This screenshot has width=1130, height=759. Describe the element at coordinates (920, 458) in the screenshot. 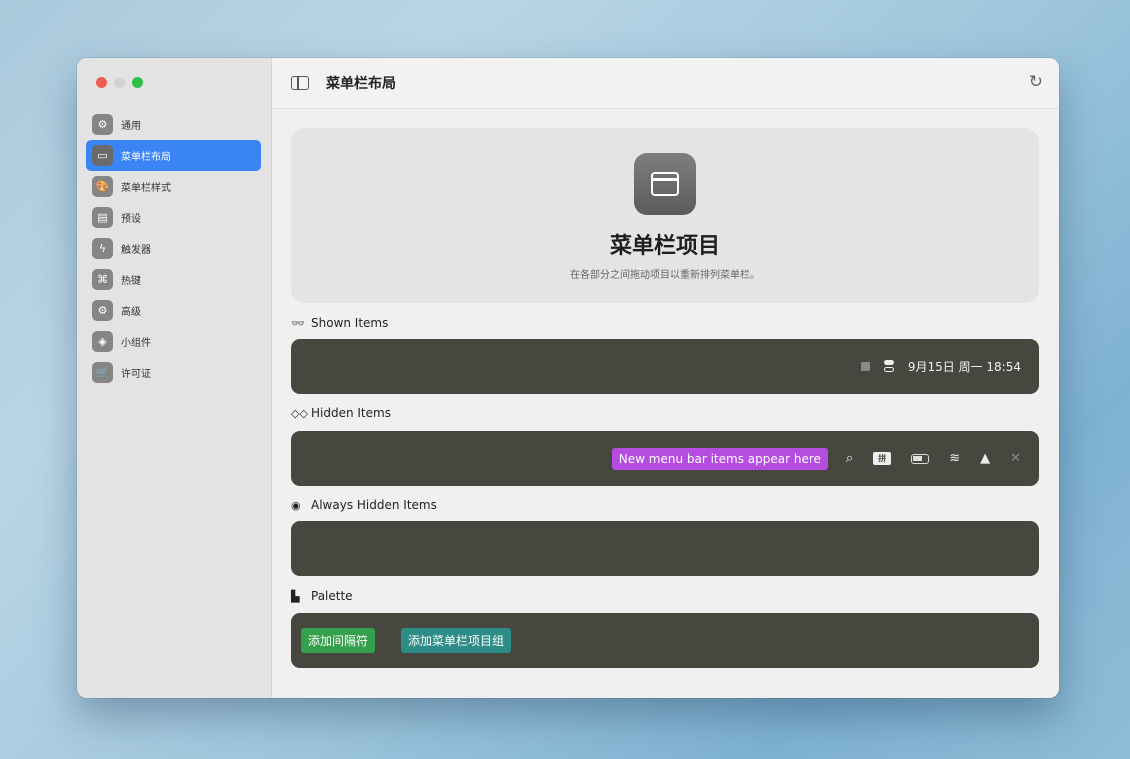

I see `battery-icon` at that location.